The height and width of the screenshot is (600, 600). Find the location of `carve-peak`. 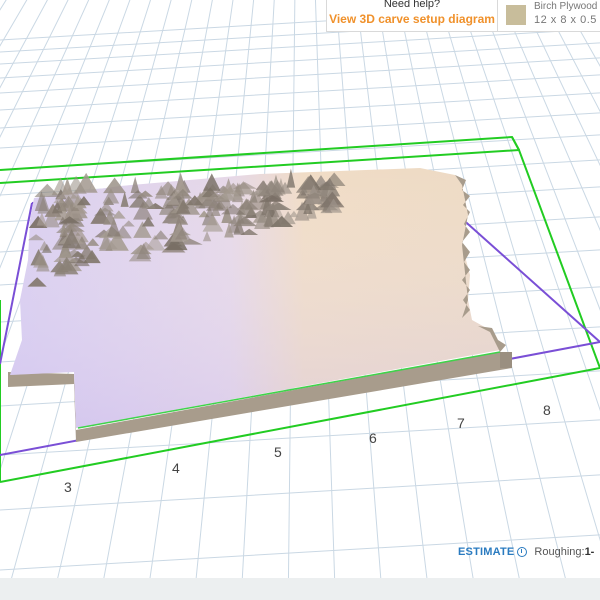

carve-peak is located at coordinates (115, 185).